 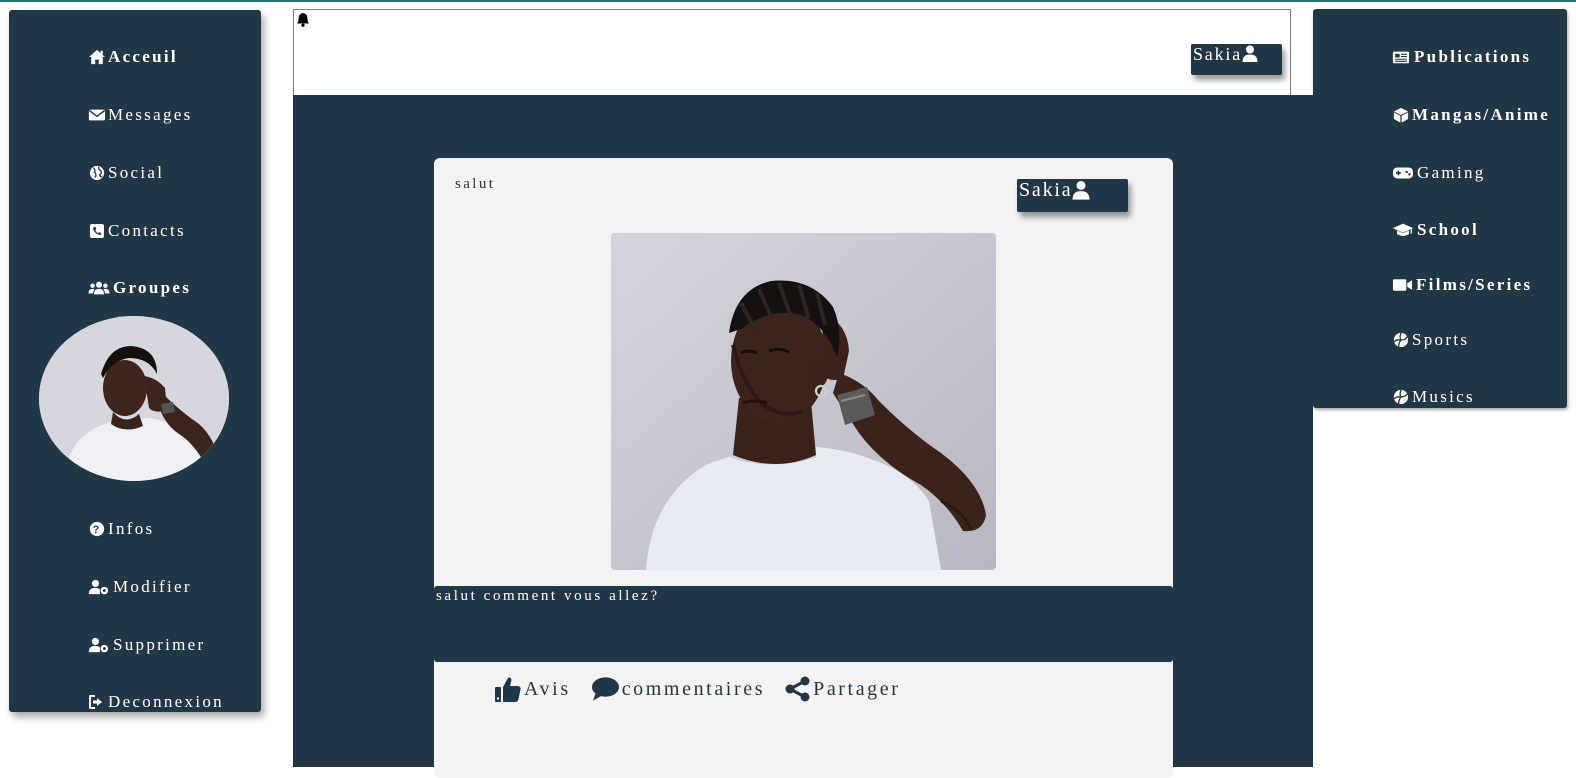 I want to click on left-sidebar: Acceuil Messages Social Contacts Groupes, so click(x=135, y=361).